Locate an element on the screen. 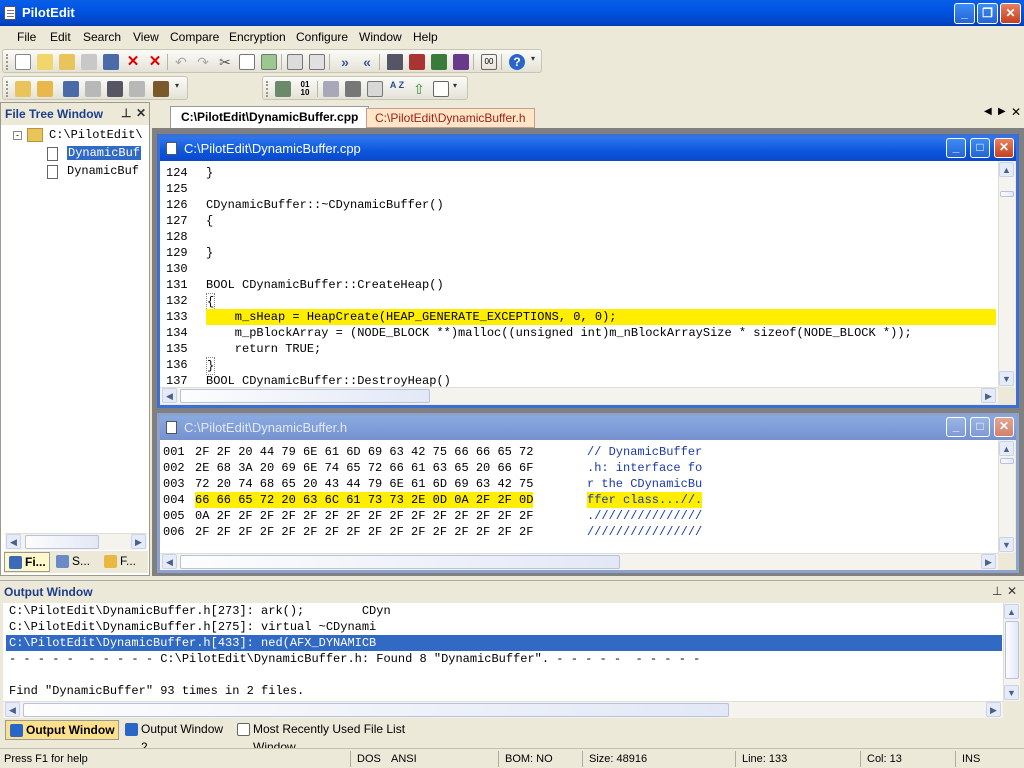 The height and width of the screenshot is (768, 1024). sync-icon is located at coordinates (461, 62).